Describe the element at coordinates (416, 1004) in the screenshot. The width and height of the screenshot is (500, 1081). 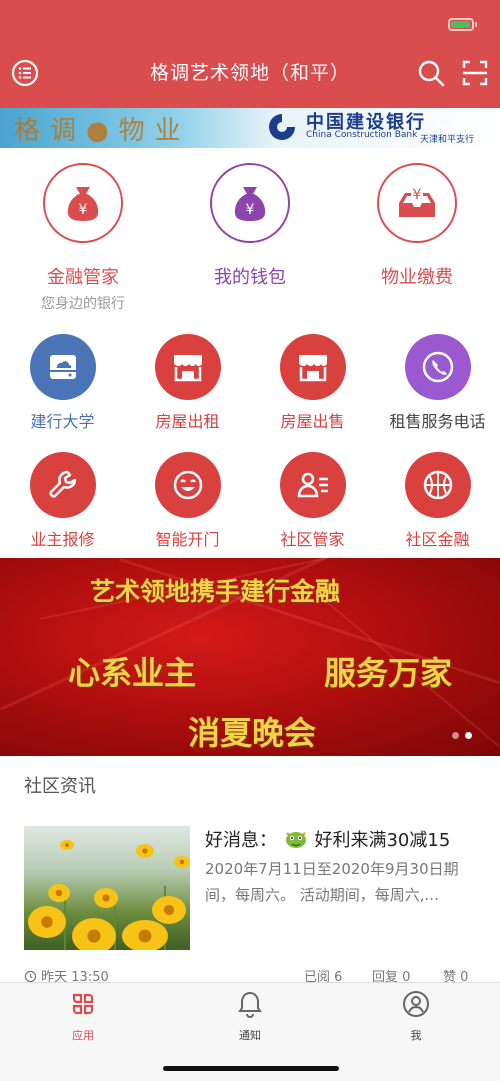
I see `user-icon` at that location.